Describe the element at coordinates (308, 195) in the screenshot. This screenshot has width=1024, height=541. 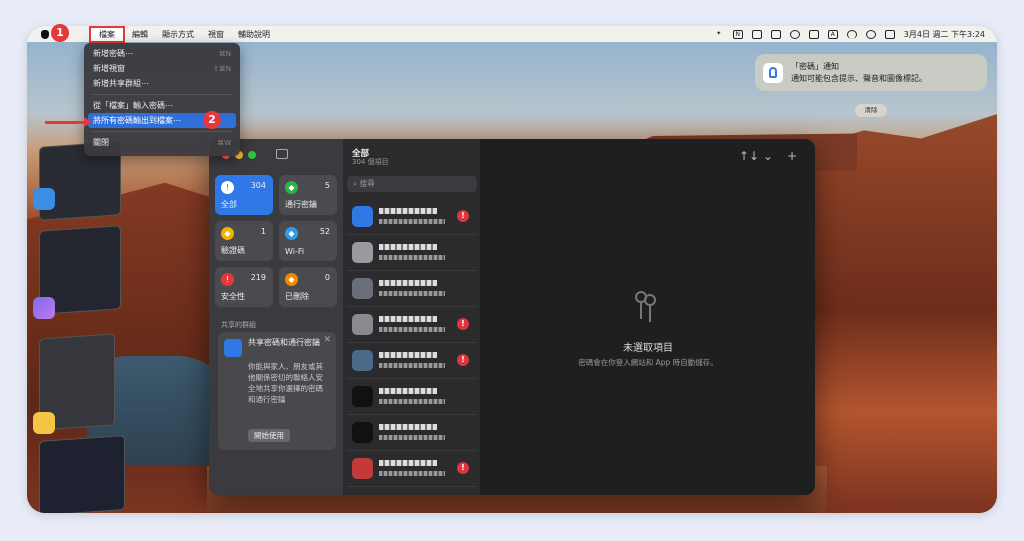
I see `sidebar-tile-passkeys: ◆ 5 通行密鑰` at that location.